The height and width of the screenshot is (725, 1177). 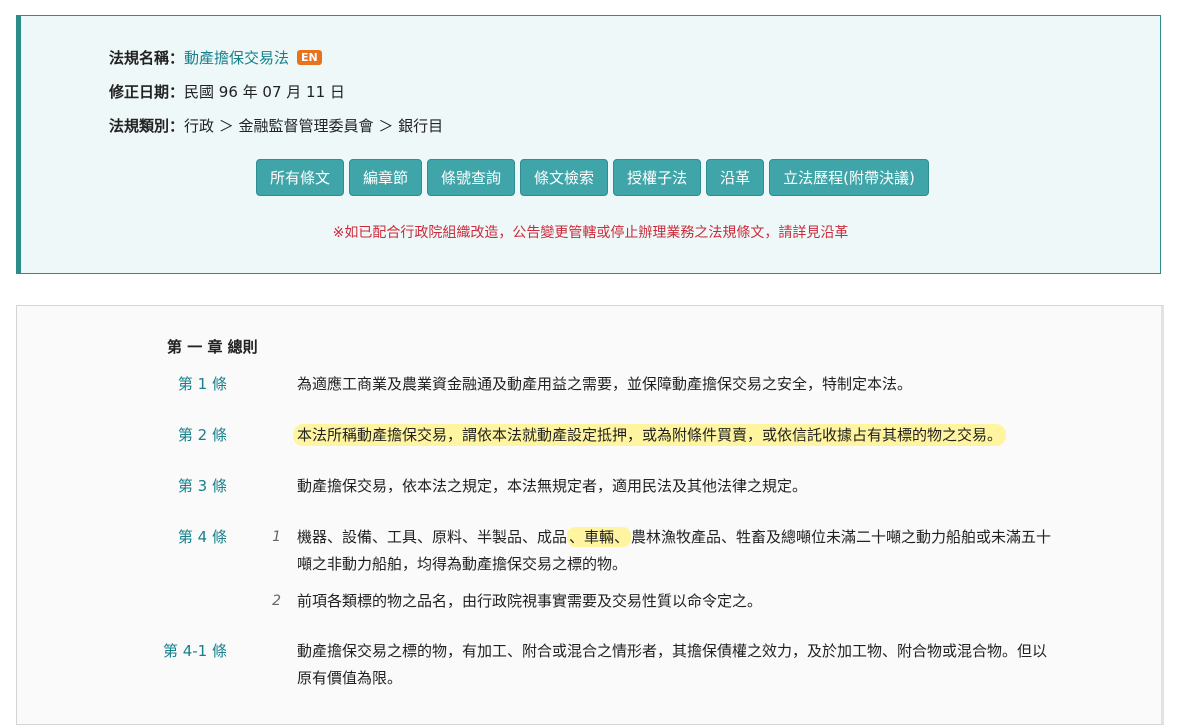 I want to click on law-category-row: 法規類別：行政 ＞ 金融監督管理委員會 ＞ 銀行目, so click(x=276, y=126).